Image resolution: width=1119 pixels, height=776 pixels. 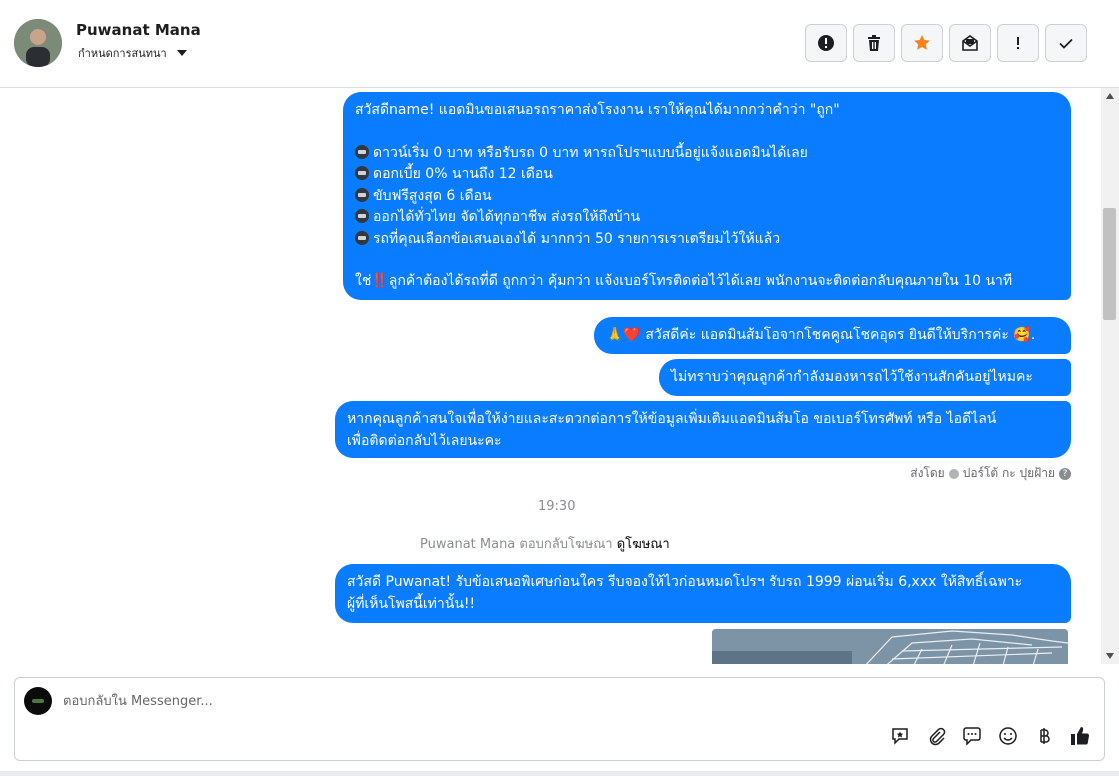 What do you see at coordinates (557, 506) in the screenshot?
I see `message-timestamp: 19:30` at bounding box center [557, 506].